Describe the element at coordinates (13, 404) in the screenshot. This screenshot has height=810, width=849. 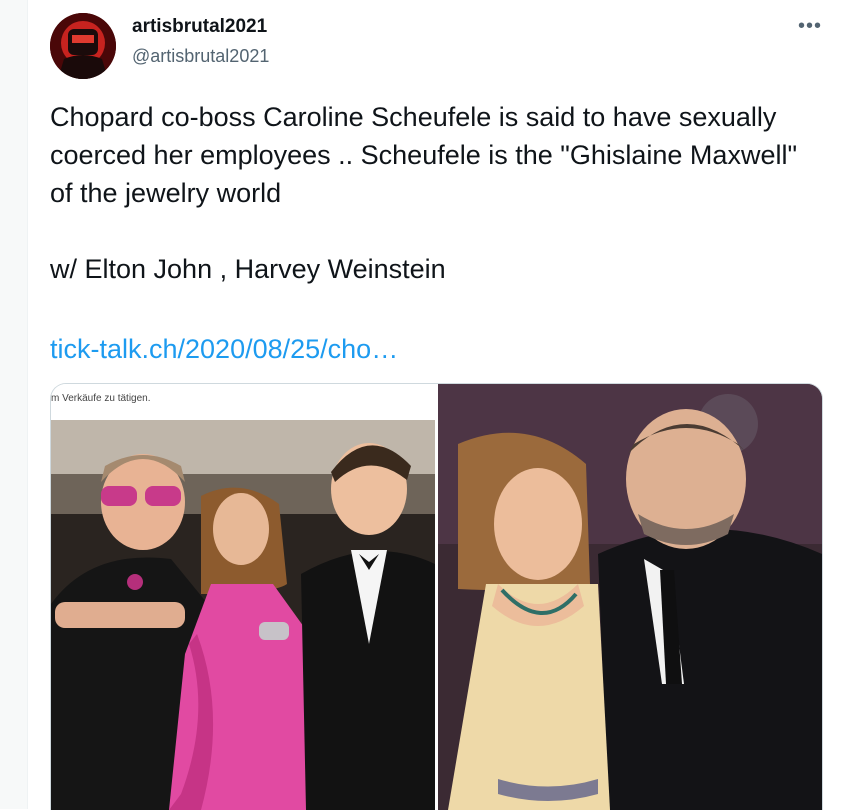
I see `left-column-edge` at that location.